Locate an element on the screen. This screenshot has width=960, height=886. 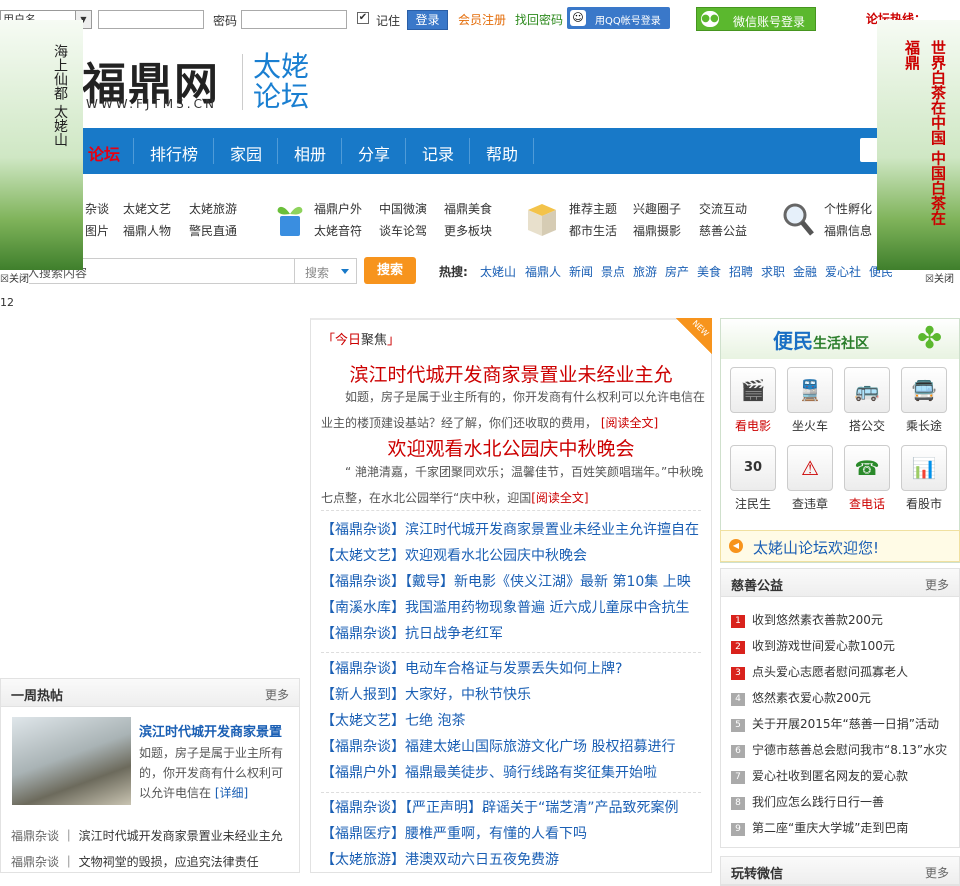
subnav-link: 推荐主题 is located at coordinates (593, 208).